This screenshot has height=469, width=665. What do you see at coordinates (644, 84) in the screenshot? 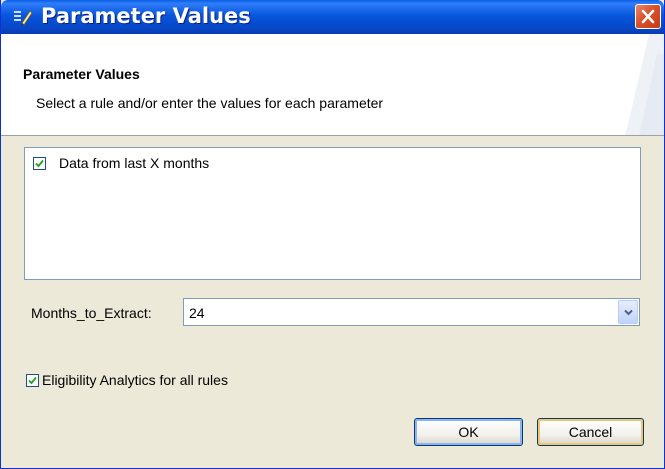
I see `header-watermark-icon` at bounding box center [644, 84].